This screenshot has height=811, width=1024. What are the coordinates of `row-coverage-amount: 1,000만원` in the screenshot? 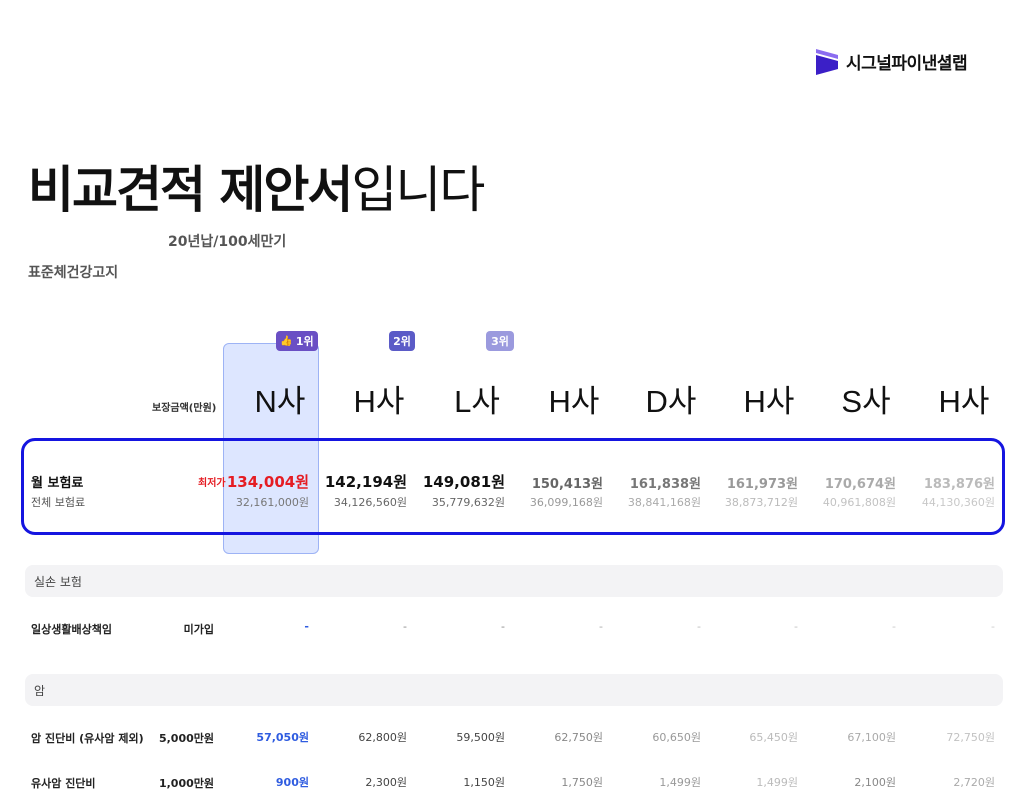 It's located at (186, 783).